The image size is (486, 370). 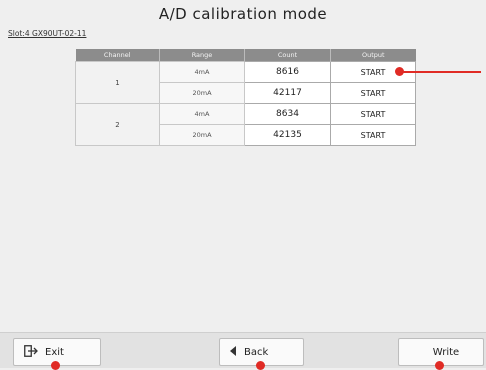 What do you see at coordinates (373, 55) in the screenshot?
I see `column-header-output: Output` at bounding box center [373, 55].